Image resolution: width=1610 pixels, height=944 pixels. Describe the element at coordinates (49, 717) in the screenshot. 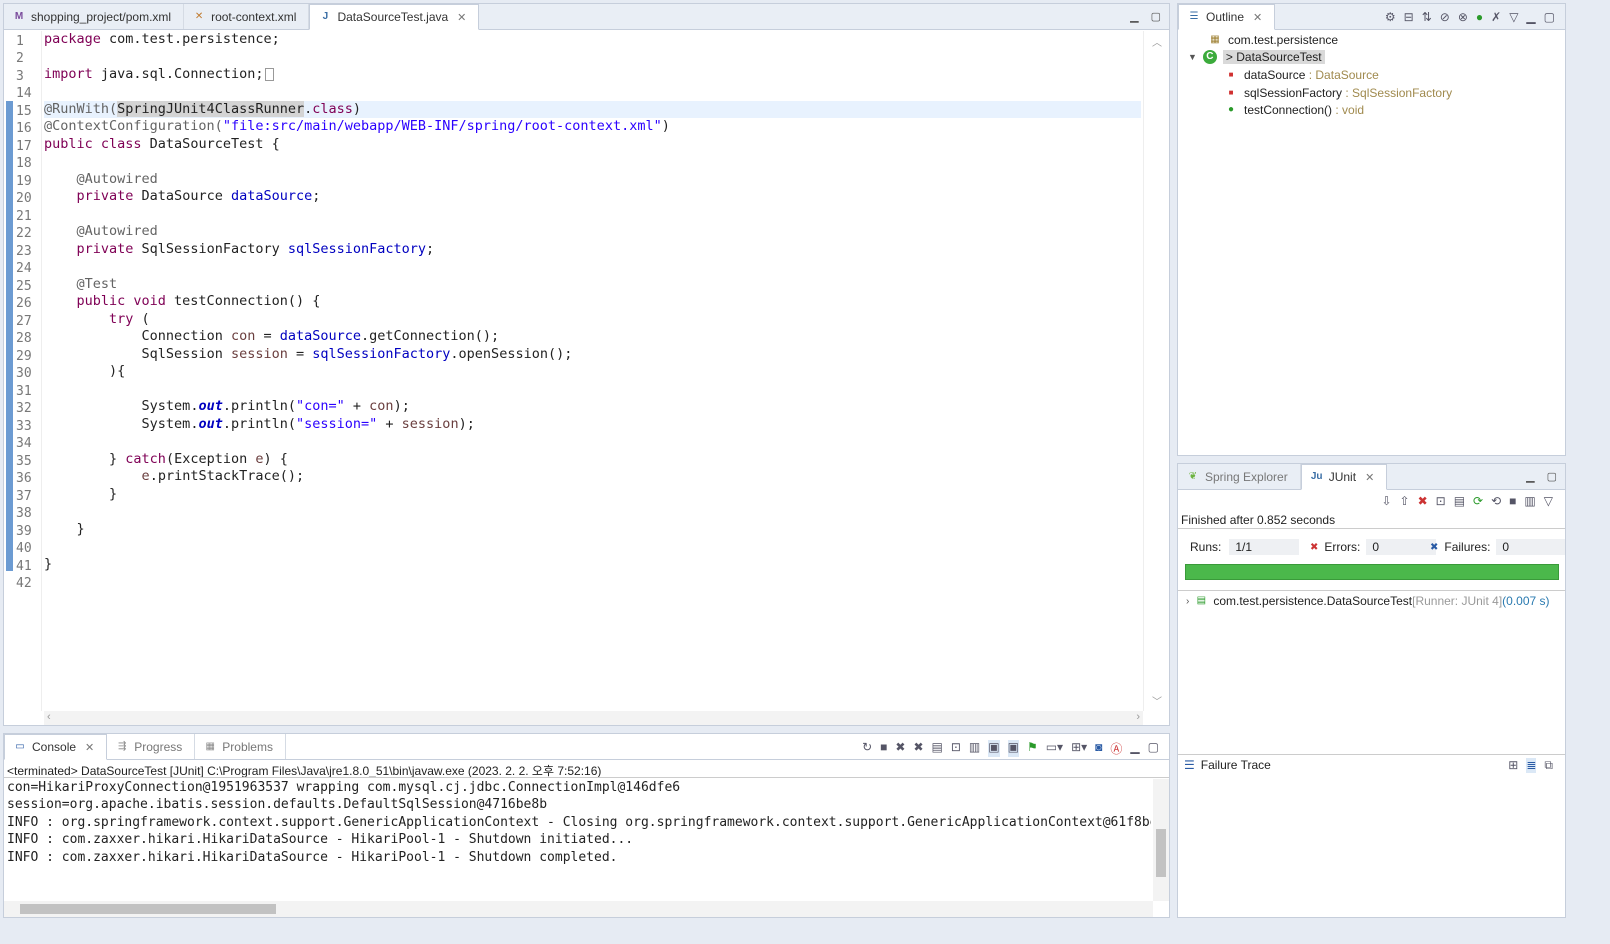

I see `scroll-left-icon: ‹` at that location.